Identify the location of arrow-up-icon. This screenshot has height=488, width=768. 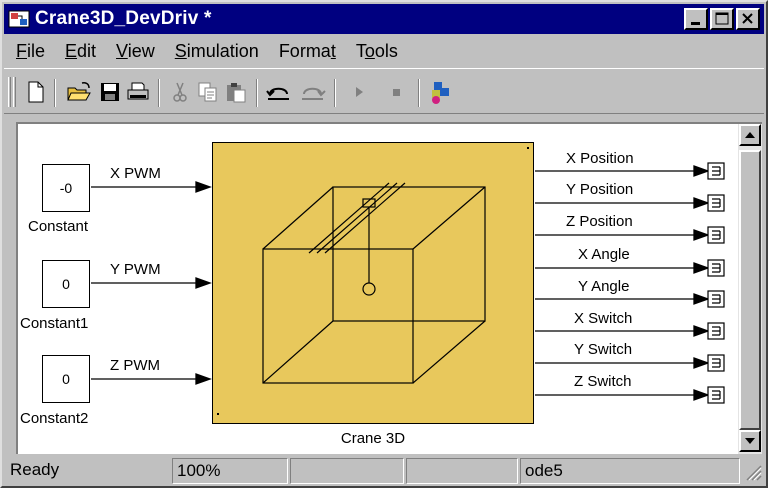
(750, 135).